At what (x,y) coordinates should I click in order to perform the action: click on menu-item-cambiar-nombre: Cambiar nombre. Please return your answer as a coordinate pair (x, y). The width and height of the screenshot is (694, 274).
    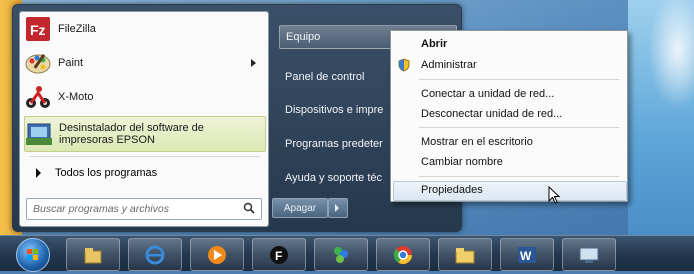
    Looking at the image, I should click on (462, 162).